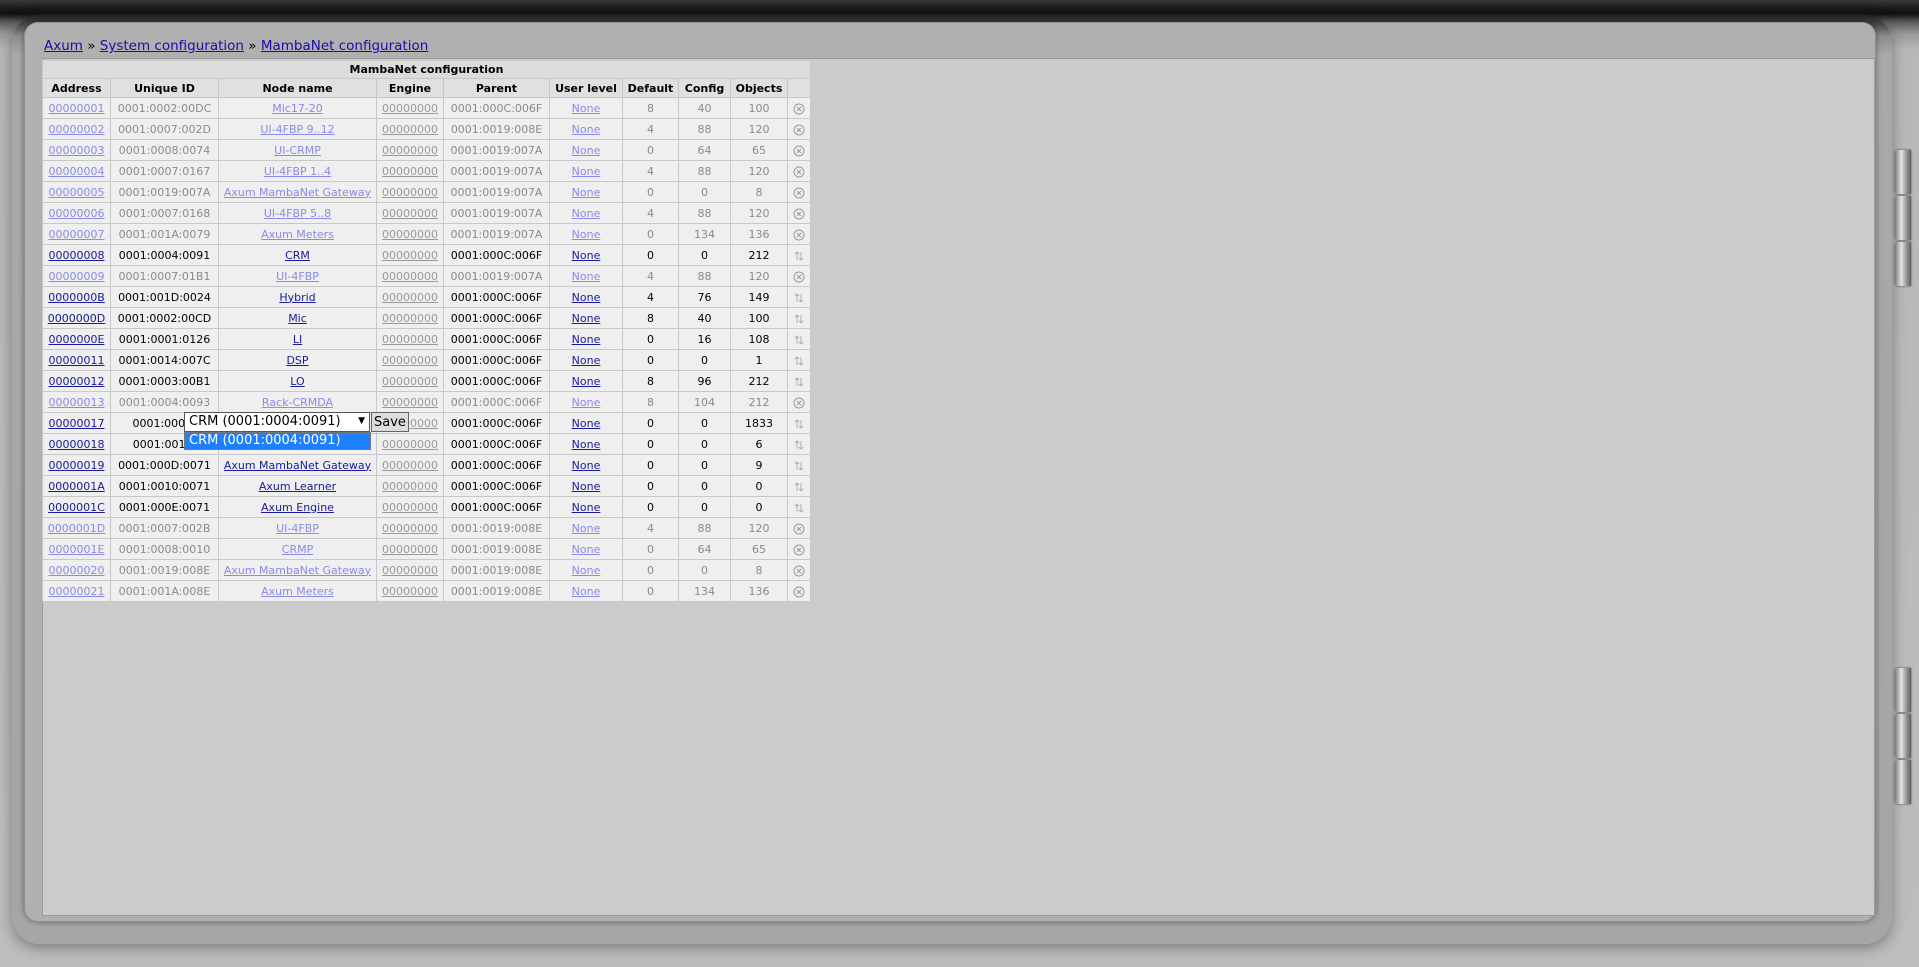 This screenshot has width=1919, height=967. I want to click on address-link: 00000003, so click(77, 150).